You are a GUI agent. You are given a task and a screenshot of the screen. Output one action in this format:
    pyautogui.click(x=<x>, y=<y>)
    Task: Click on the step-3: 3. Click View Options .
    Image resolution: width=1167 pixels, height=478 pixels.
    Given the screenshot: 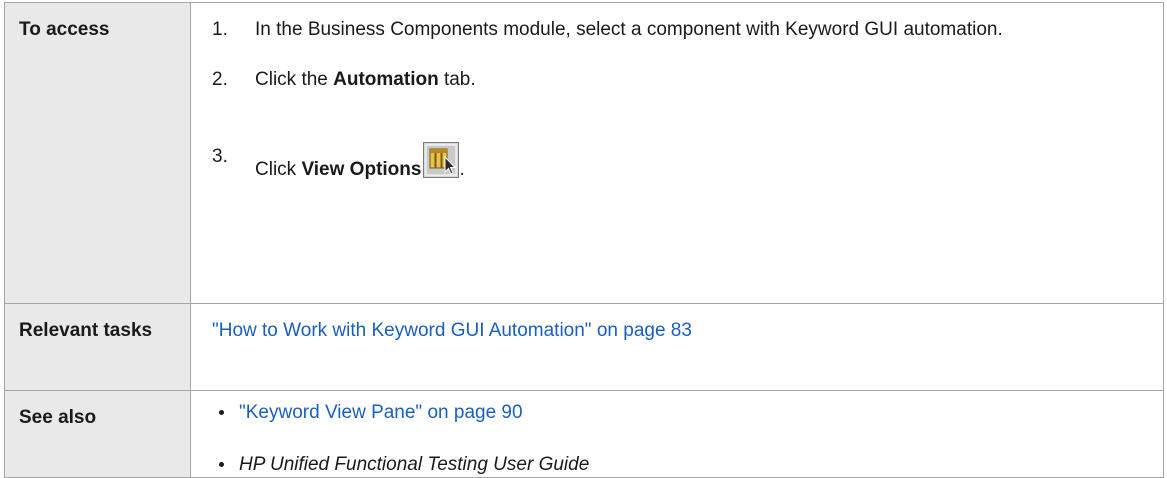 What is the action you would take?
    pyautogui.click(x=677, y=158)
    